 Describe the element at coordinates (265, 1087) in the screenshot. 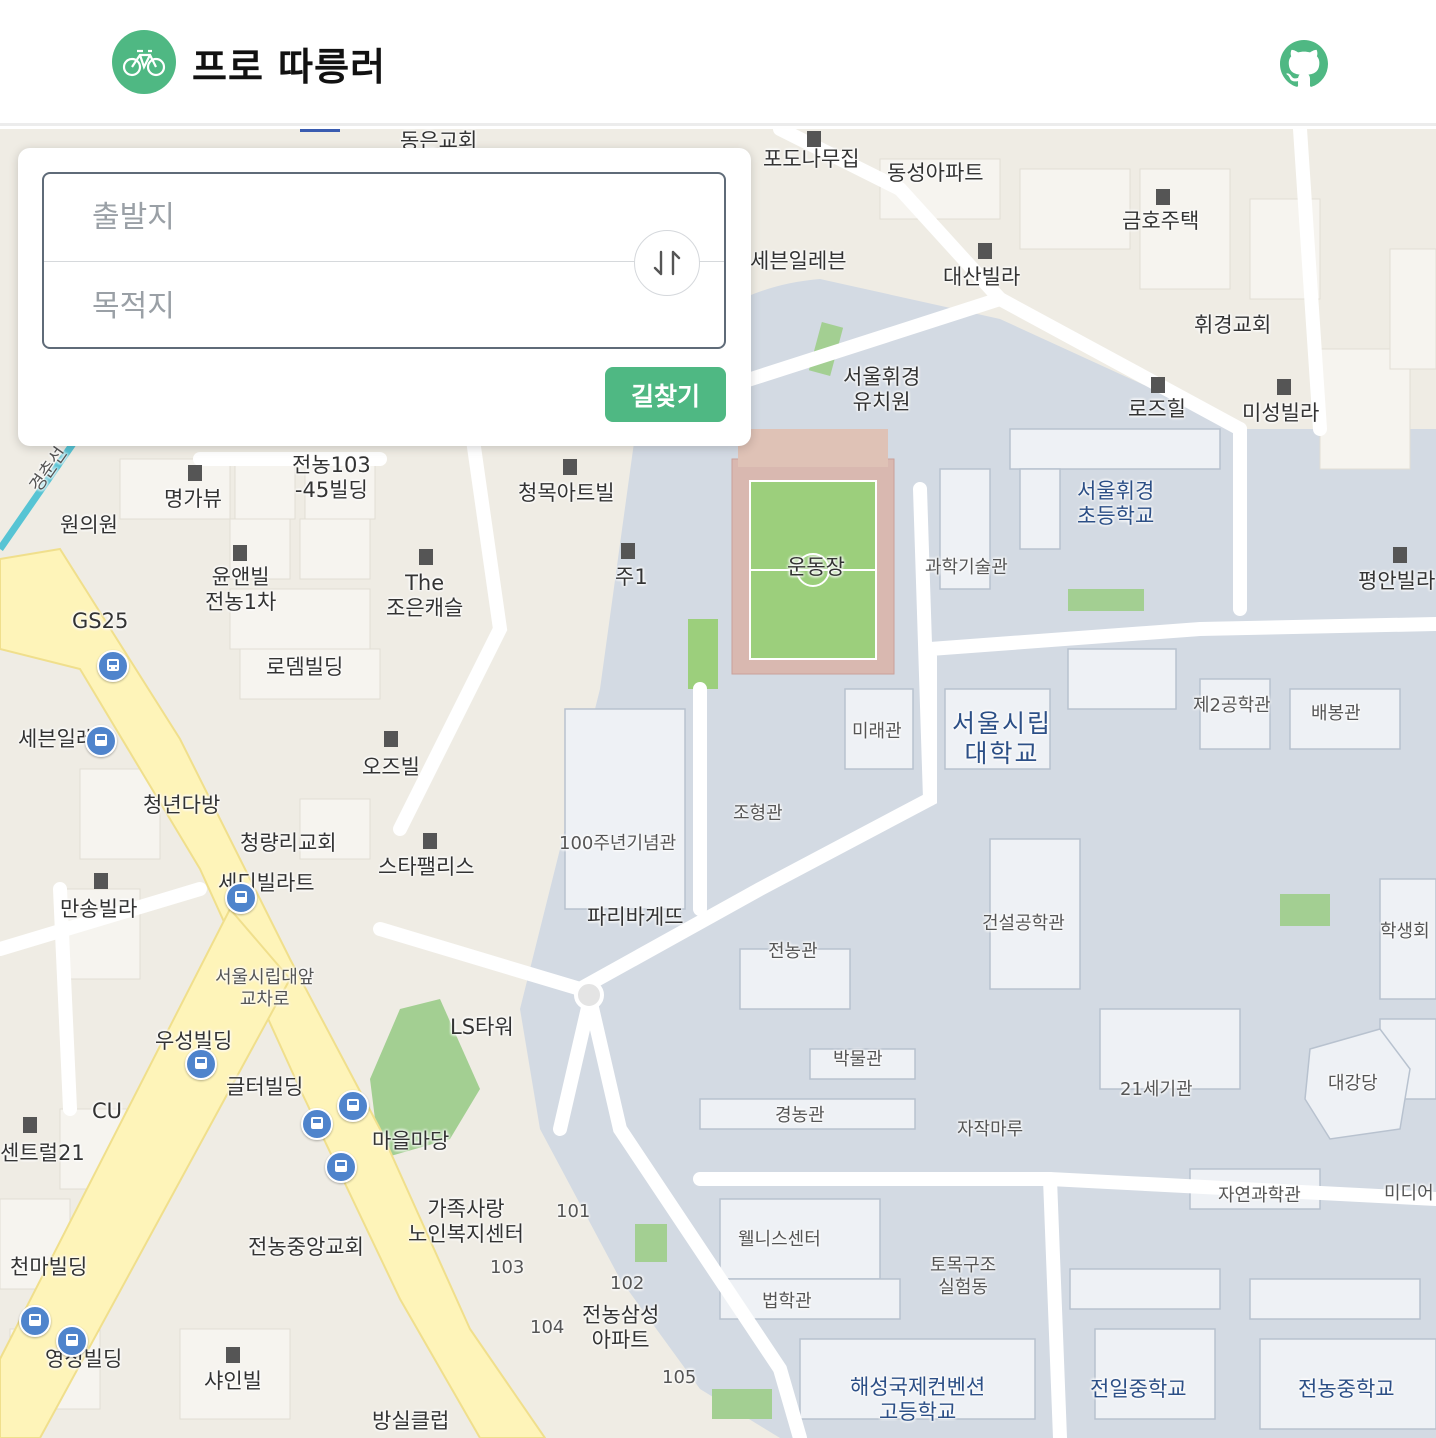

I see `map-label: 글터빌딩` at that location.